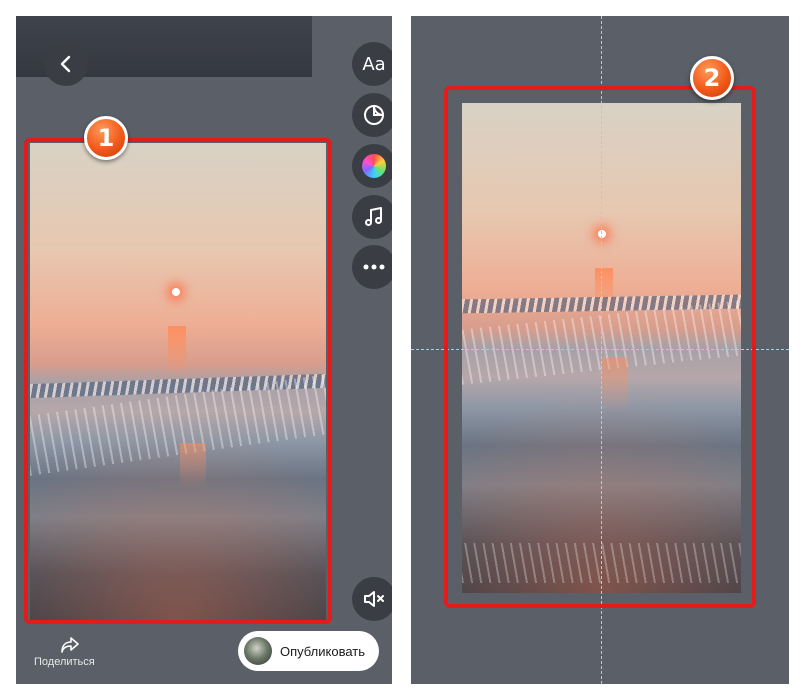 This screenshot has height=700, width=804. I want to click on color-tool-button, so click(372, 166).